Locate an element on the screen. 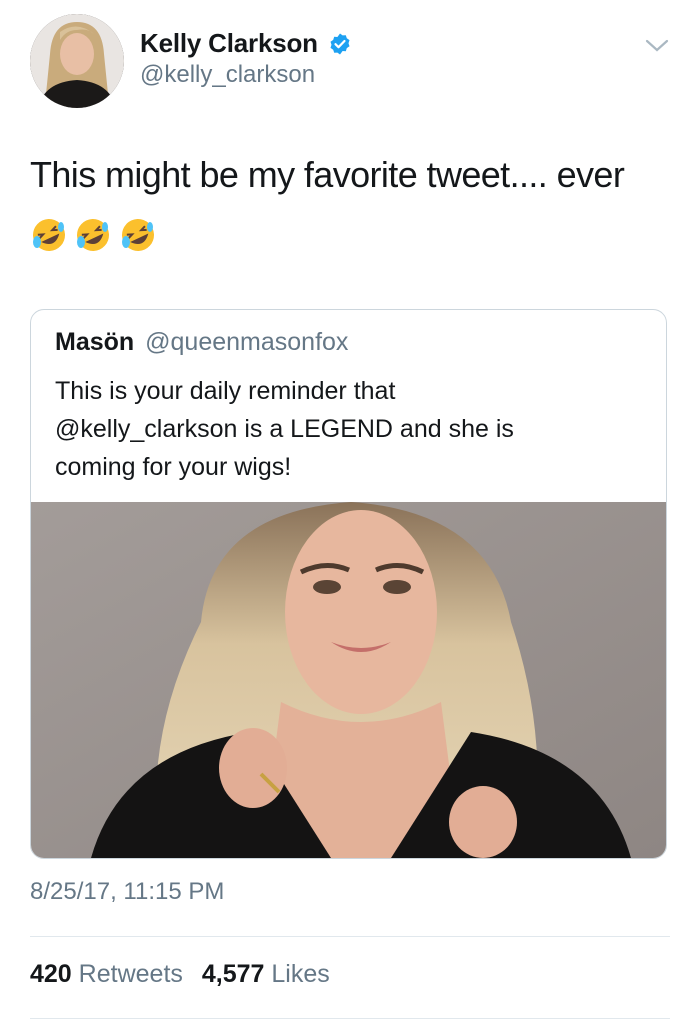 Image resolution: width=695 pixels, height=1024 pixels. chevron-down-icon is located at coordinates (657, 46).